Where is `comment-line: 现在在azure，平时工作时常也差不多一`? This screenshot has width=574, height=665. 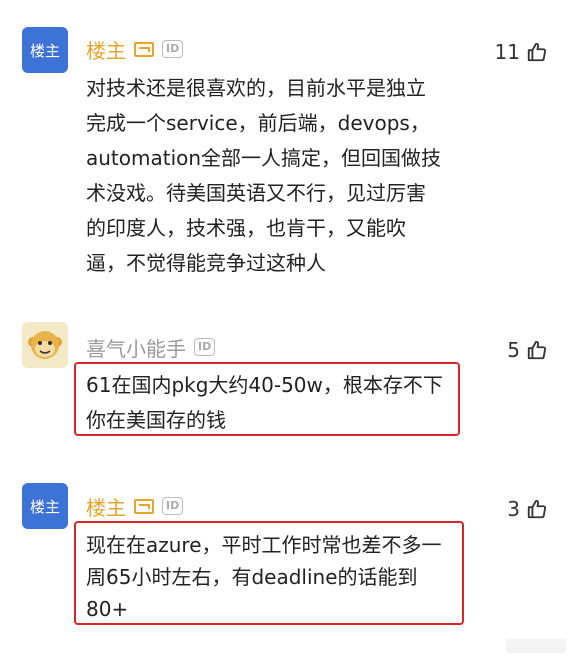 comment-line: 现在在azure，平时工作时常也差不多一 is located at coordinates (264, 545).